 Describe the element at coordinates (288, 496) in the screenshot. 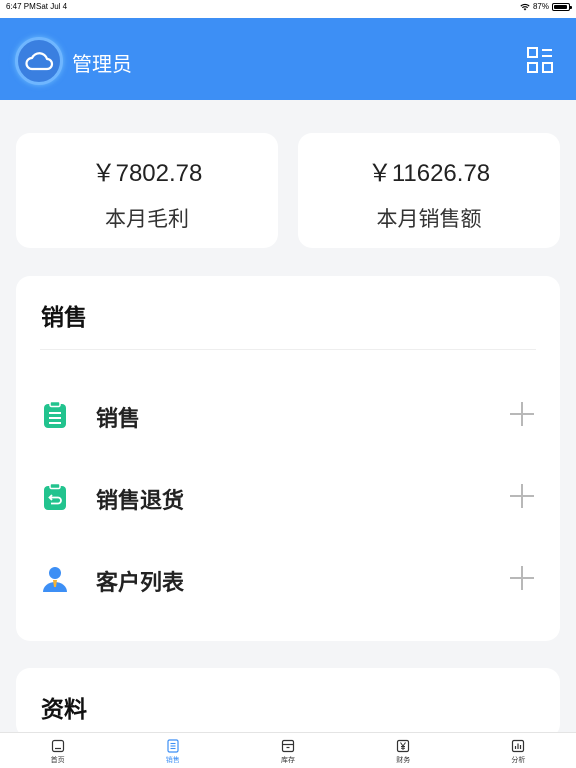

I see `sales-return-row: 销售退货` at that location.